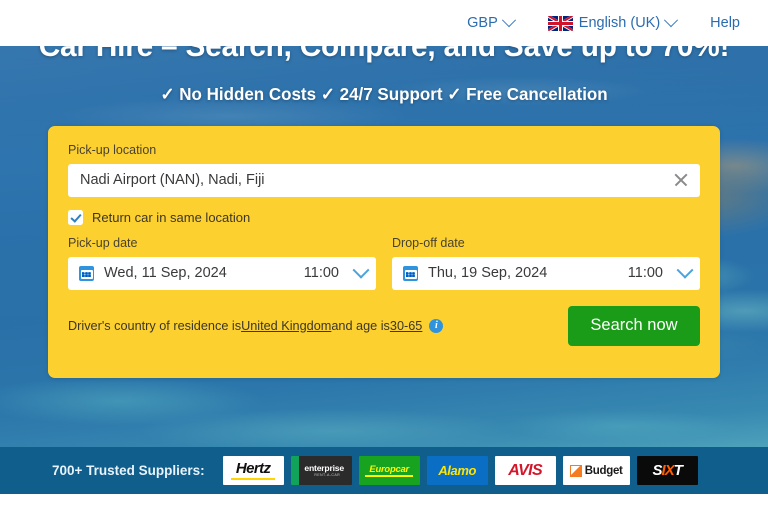 This screenshot has height=512, width=768. Describe the element at coordinates (384, 503) in the screenshot. I see `page-footer-area` at that location.